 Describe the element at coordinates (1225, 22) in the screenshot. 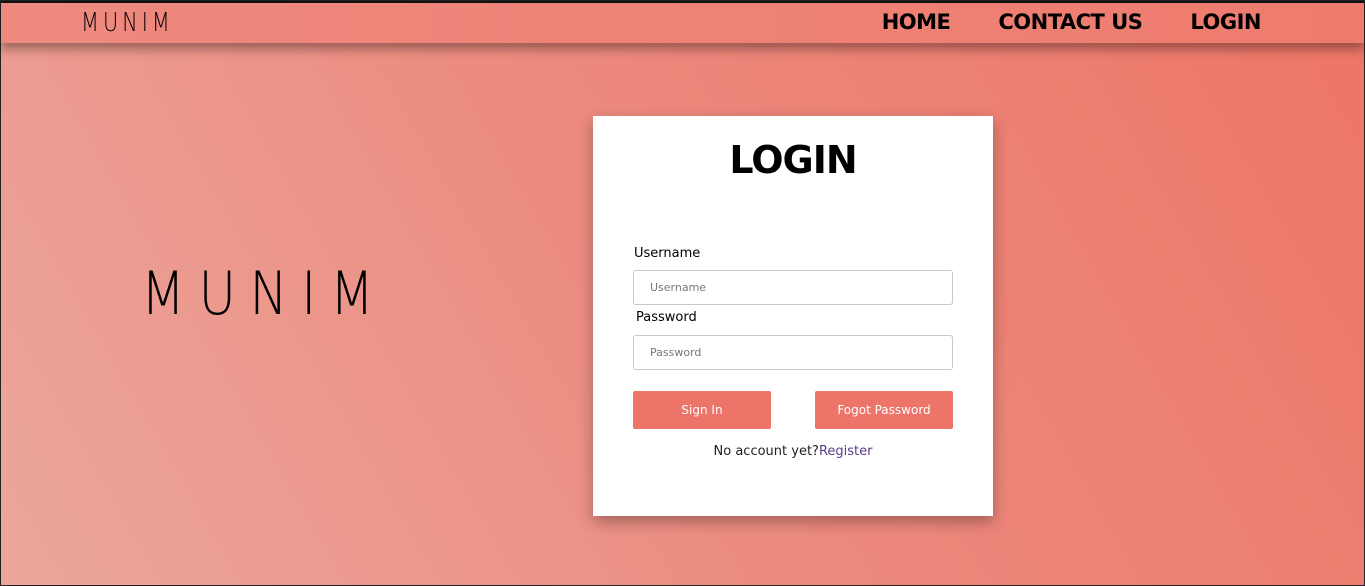

I see `nav-login-link: LOGIN` at that location.